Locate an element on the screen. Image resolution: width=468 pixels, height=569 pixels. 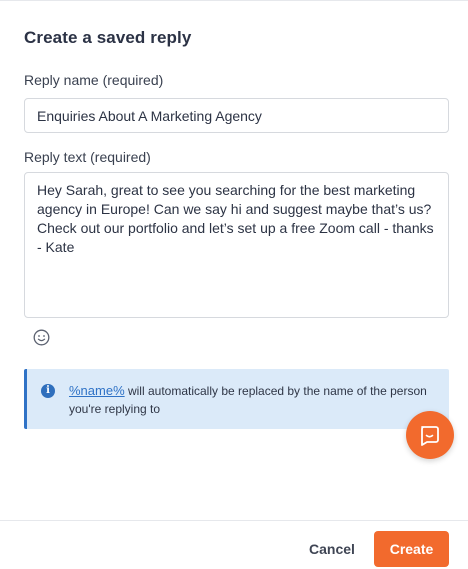
info-icon: i is located at coordinates (48, 391).